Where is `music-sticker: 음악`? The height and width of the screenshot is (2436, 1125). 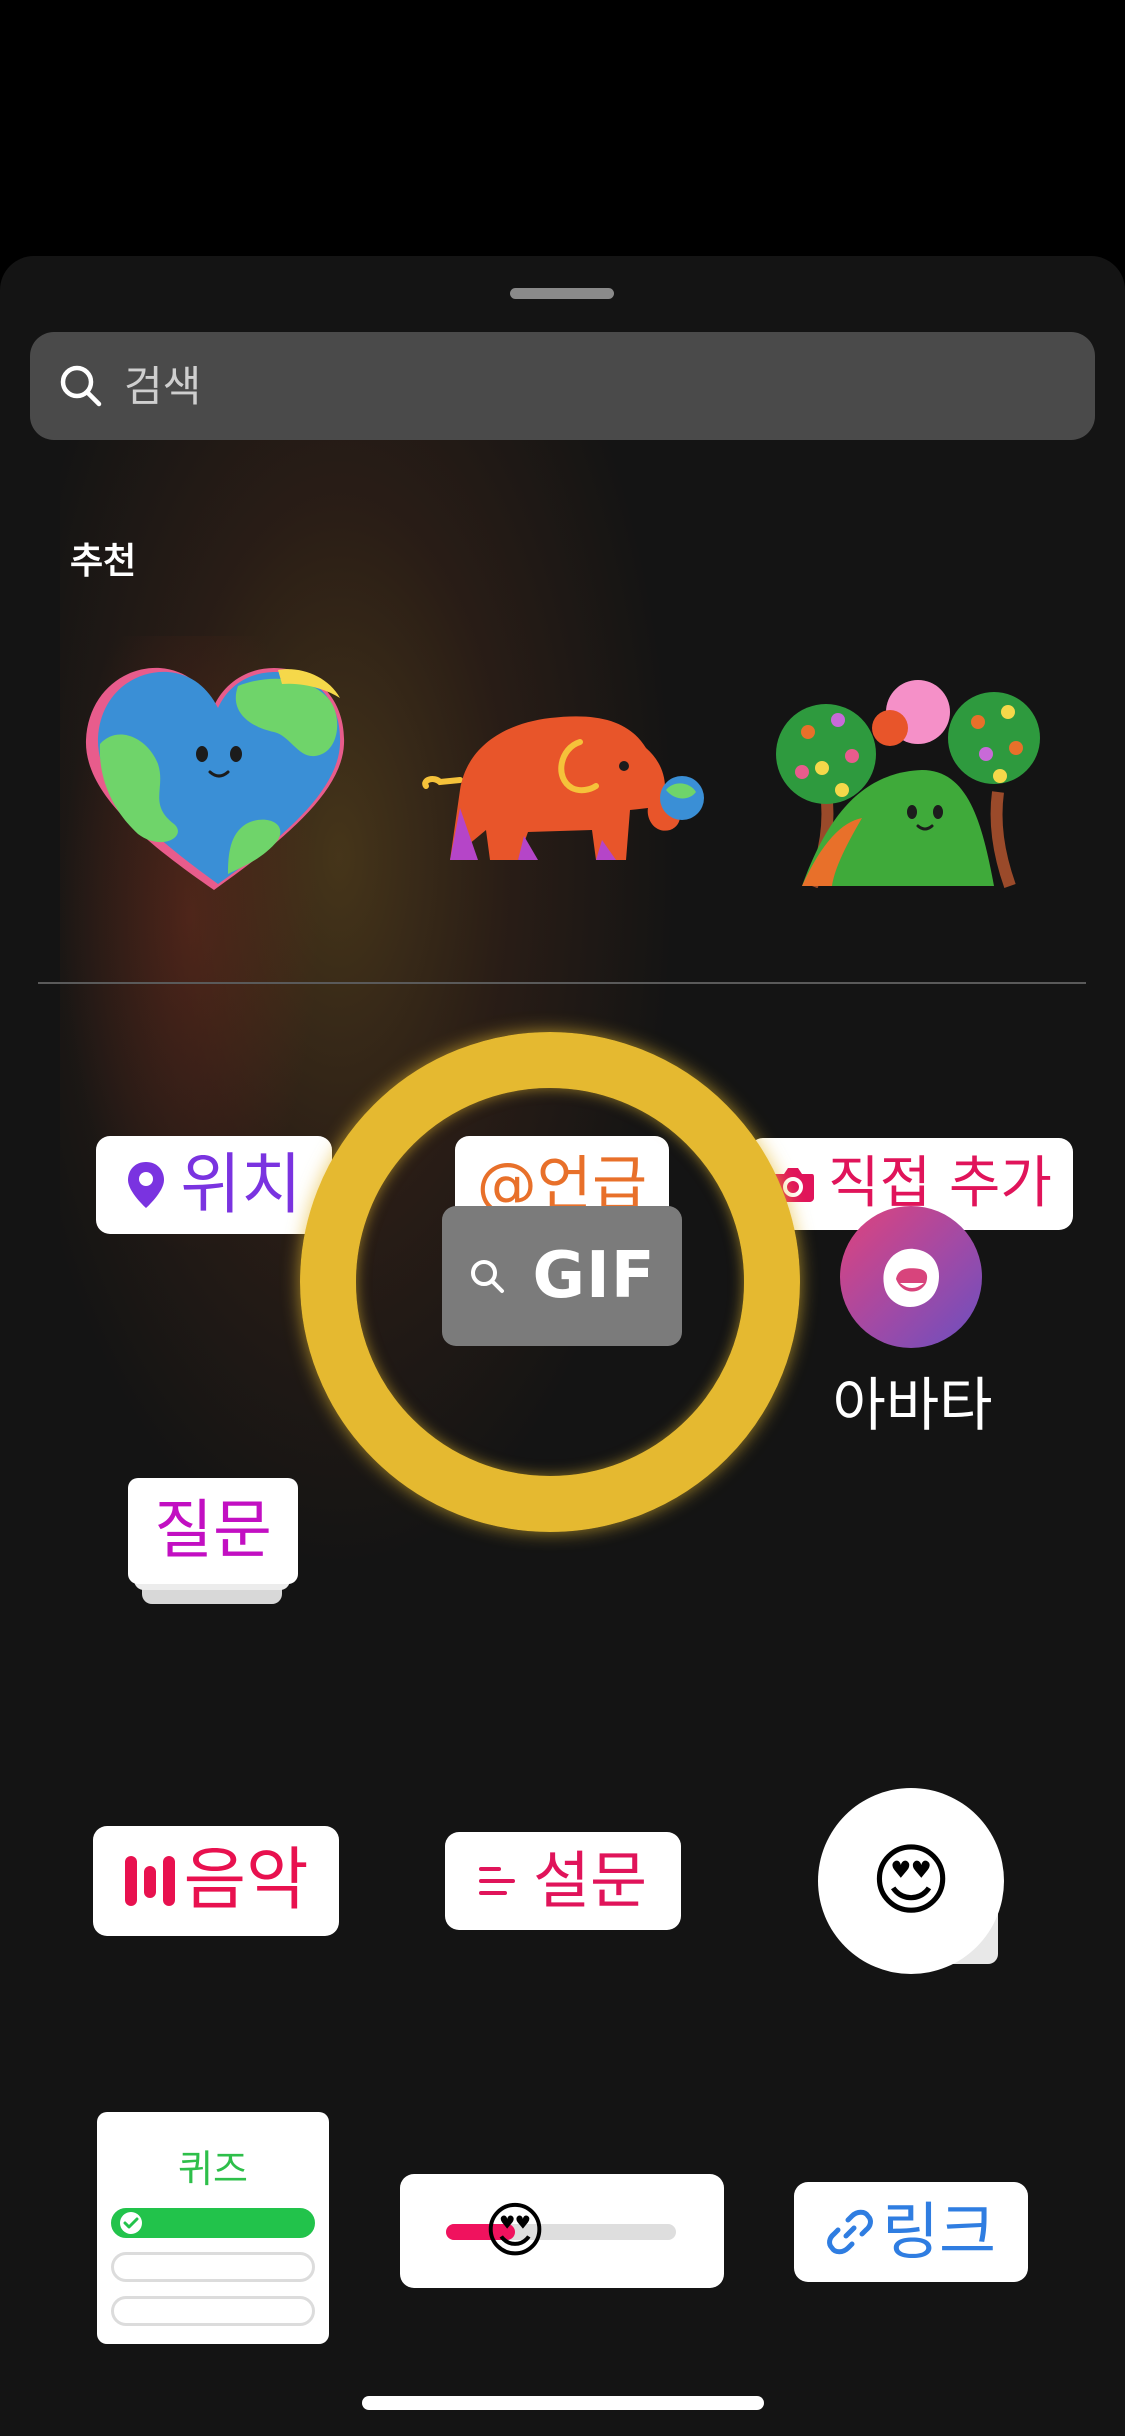 music-sticker: 음악 is located at coordinates (216, 1881).